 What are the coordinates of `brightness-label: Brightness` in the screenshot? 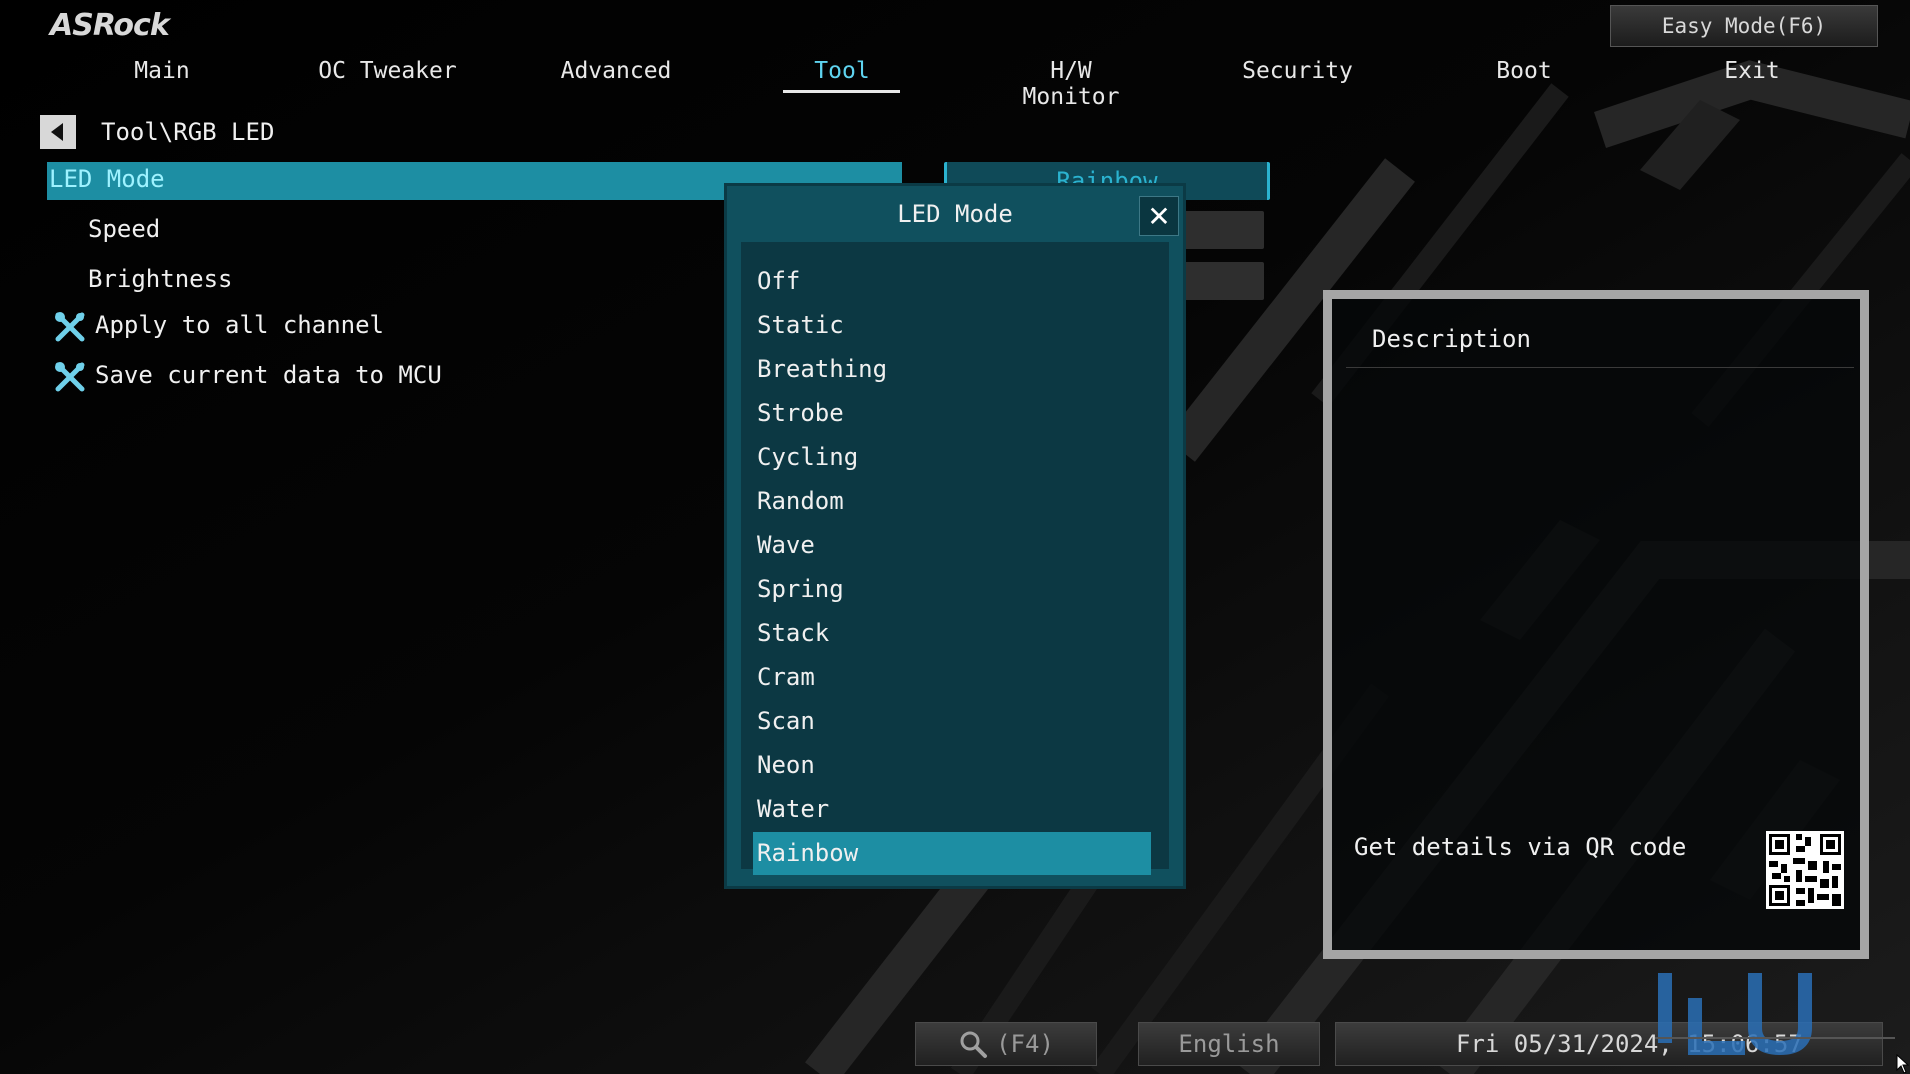 It's located at (160, 279).